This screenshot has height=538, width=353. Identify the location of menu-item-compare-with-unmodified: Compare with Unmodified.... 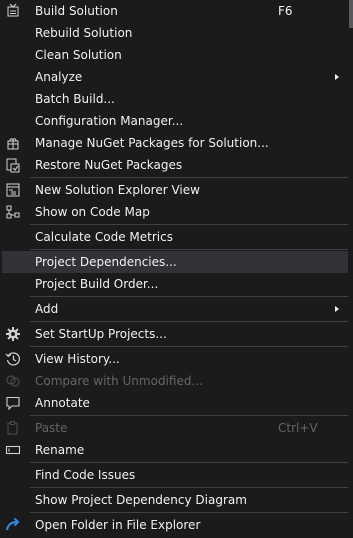
(175, 381).